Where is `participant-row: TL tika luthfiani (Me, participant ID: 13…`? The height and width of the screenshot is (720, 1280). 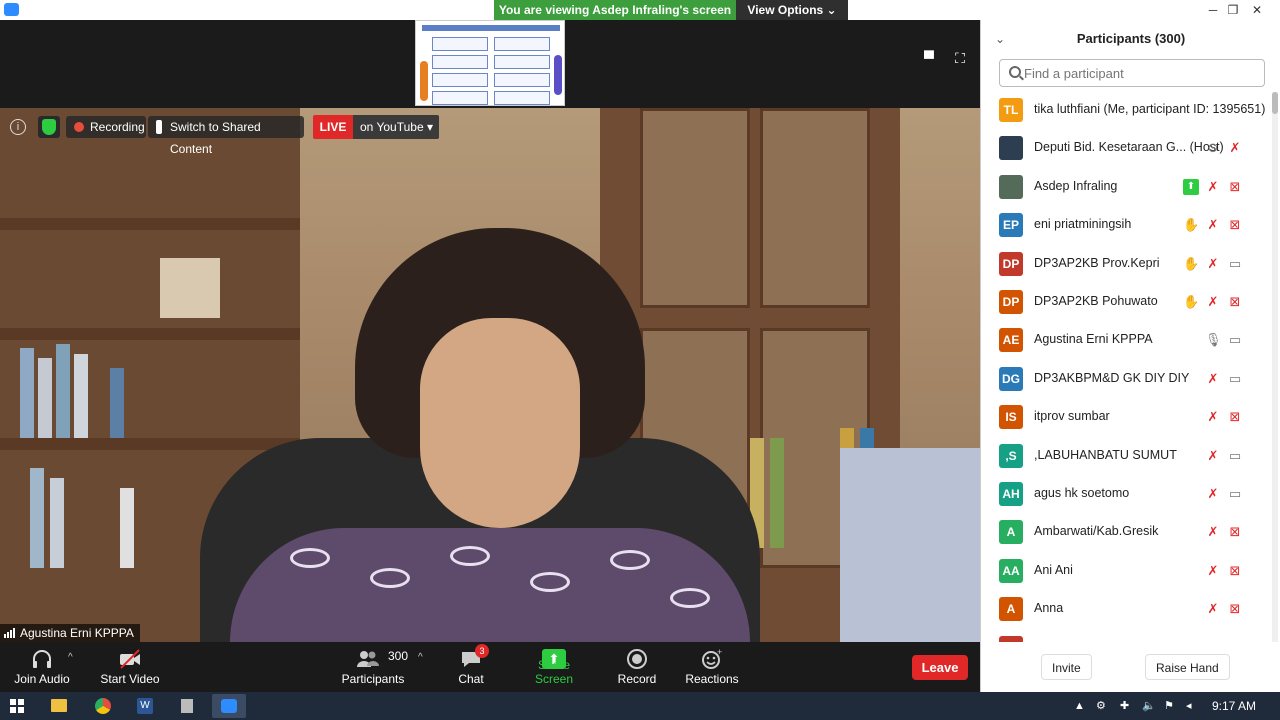
participant-row: TL tika luthfiani (Me, participant ID: 13… is located at coordinates (1126, 109).